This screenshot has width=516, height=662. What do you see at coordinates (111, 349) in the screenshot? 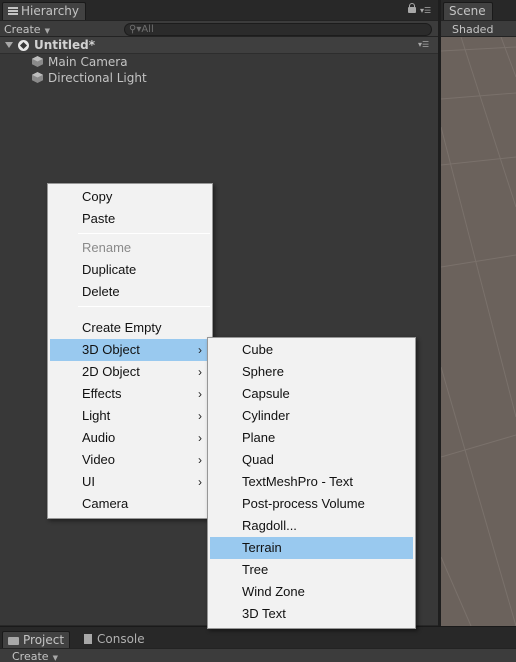
I see `menu-item-label: 3D Object` at bounding box center [111, 349].